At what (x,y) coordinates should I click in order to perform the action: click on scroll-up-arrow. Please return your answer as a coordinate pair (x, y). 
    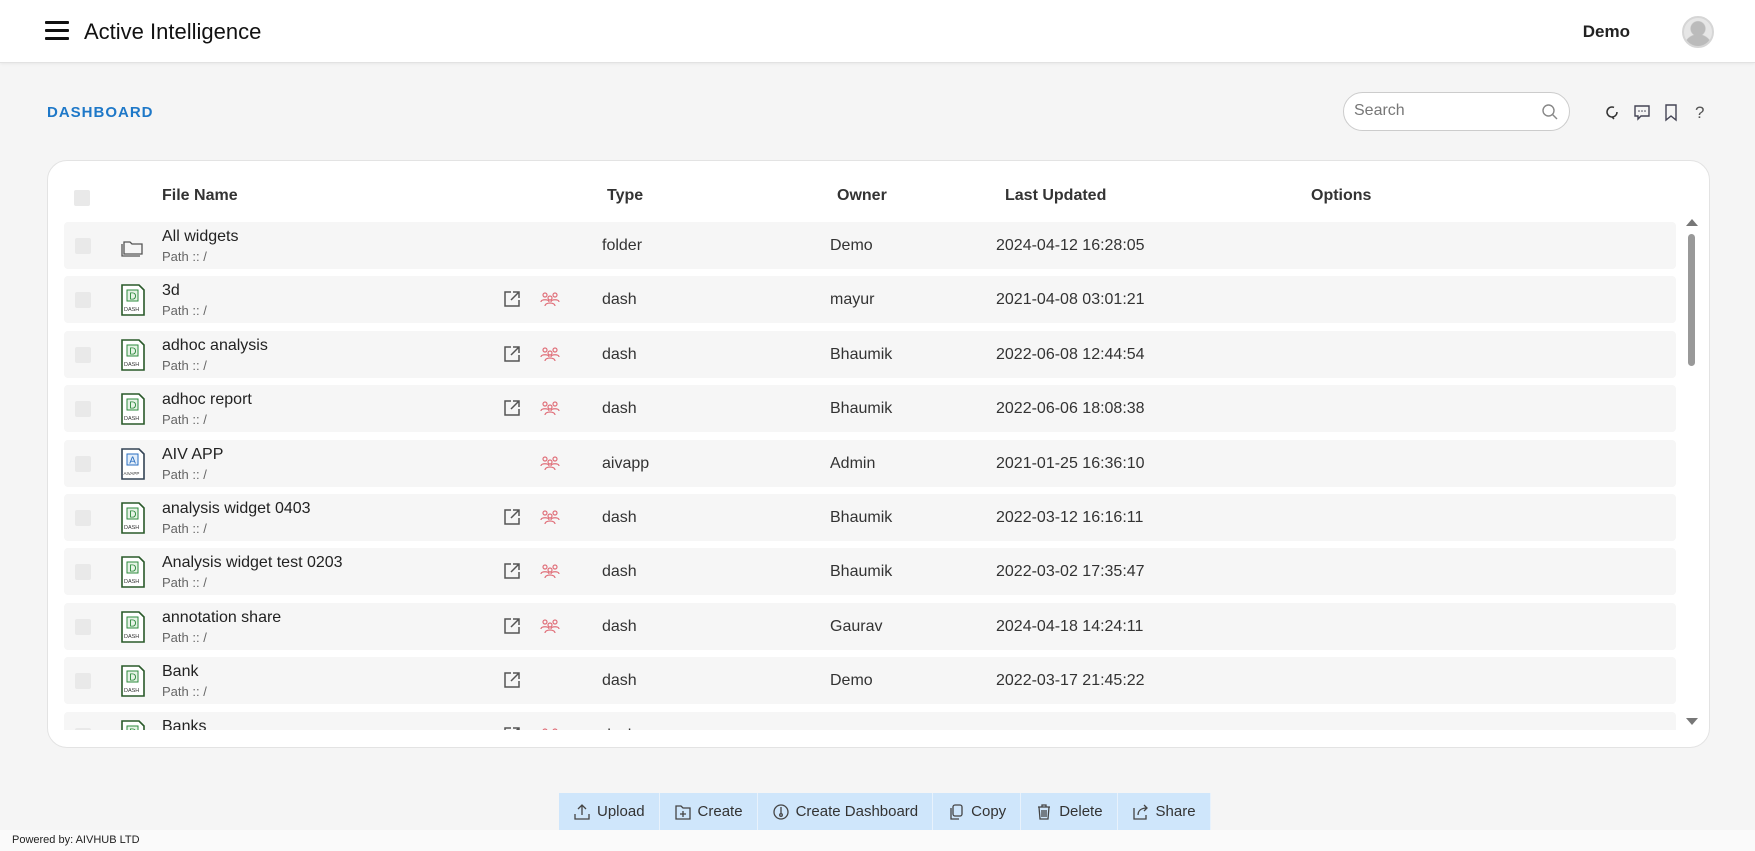
    Looking at the image, I should click on (1692, 222).